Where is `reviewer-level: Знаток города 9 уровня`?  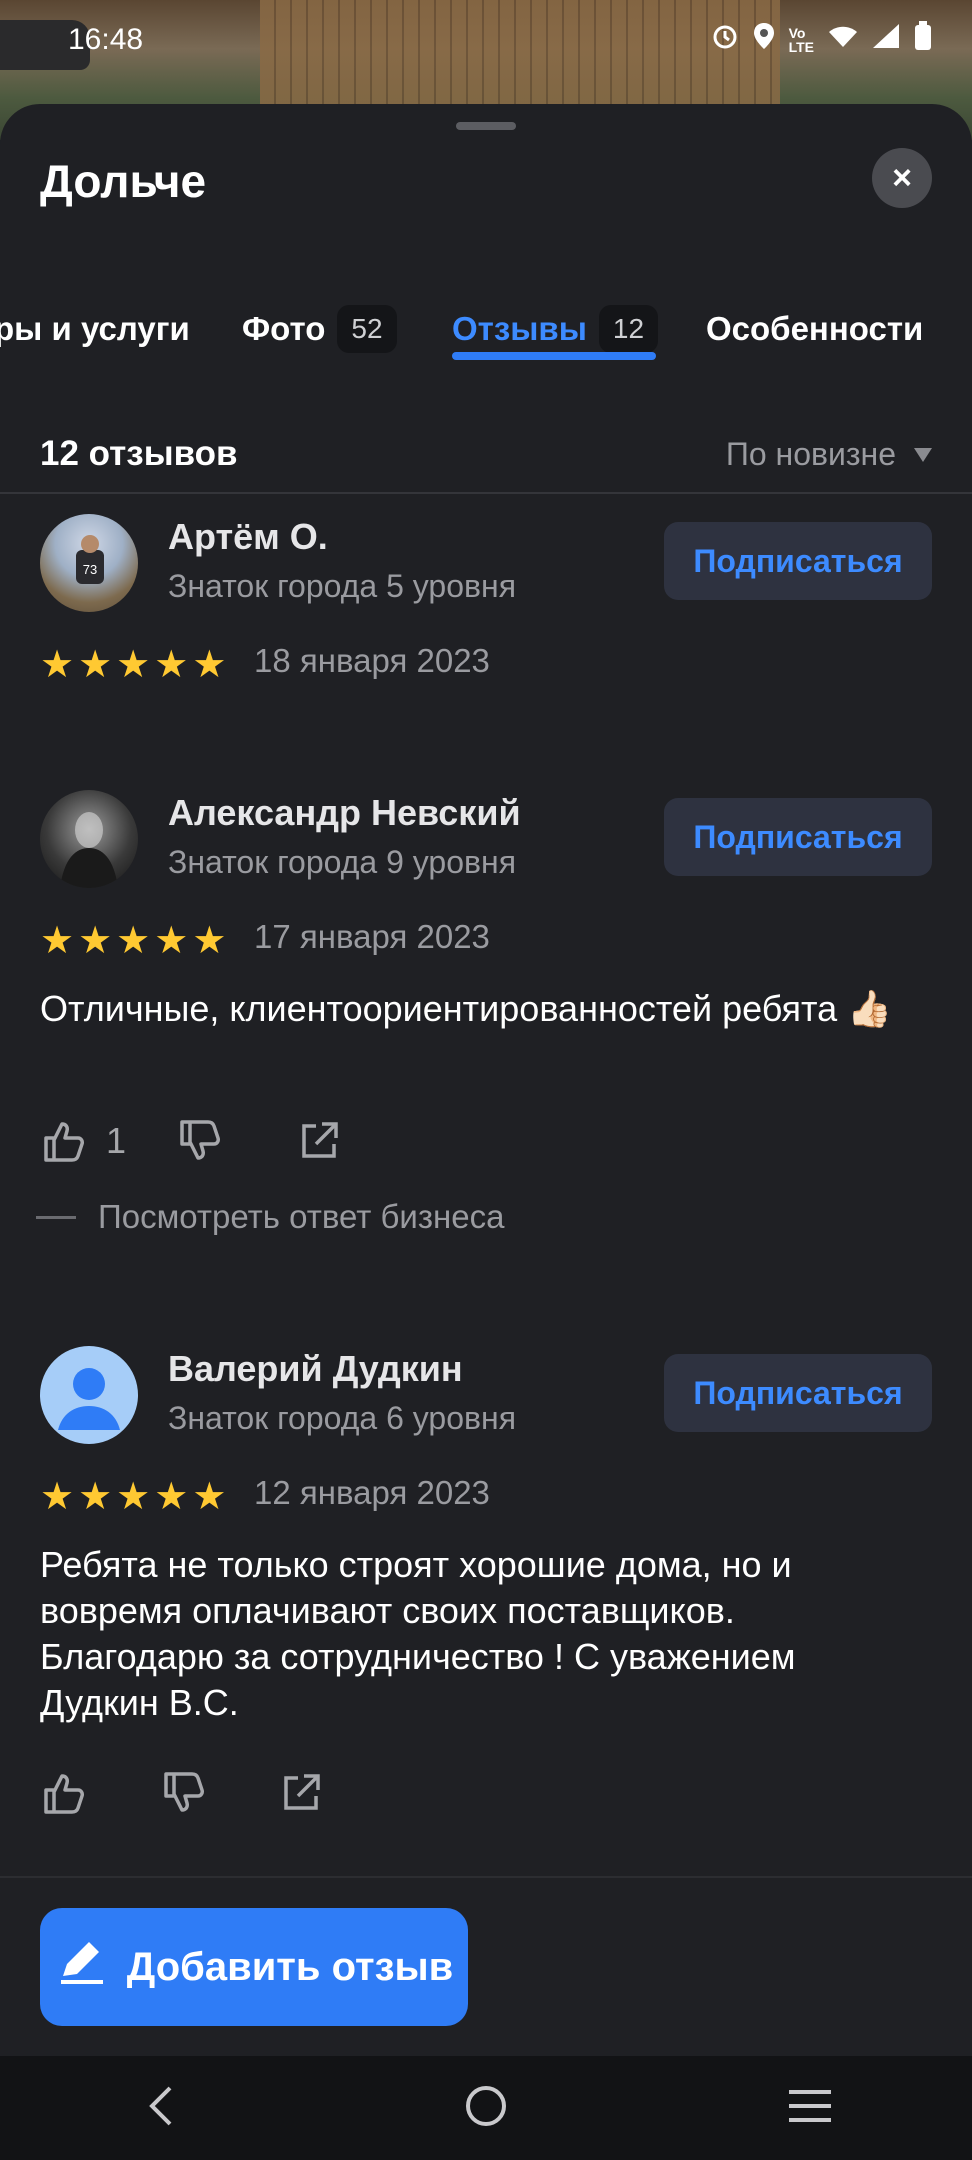
reviewer-level: Знаток города 9 уровня is located at coordinates (342, 862).